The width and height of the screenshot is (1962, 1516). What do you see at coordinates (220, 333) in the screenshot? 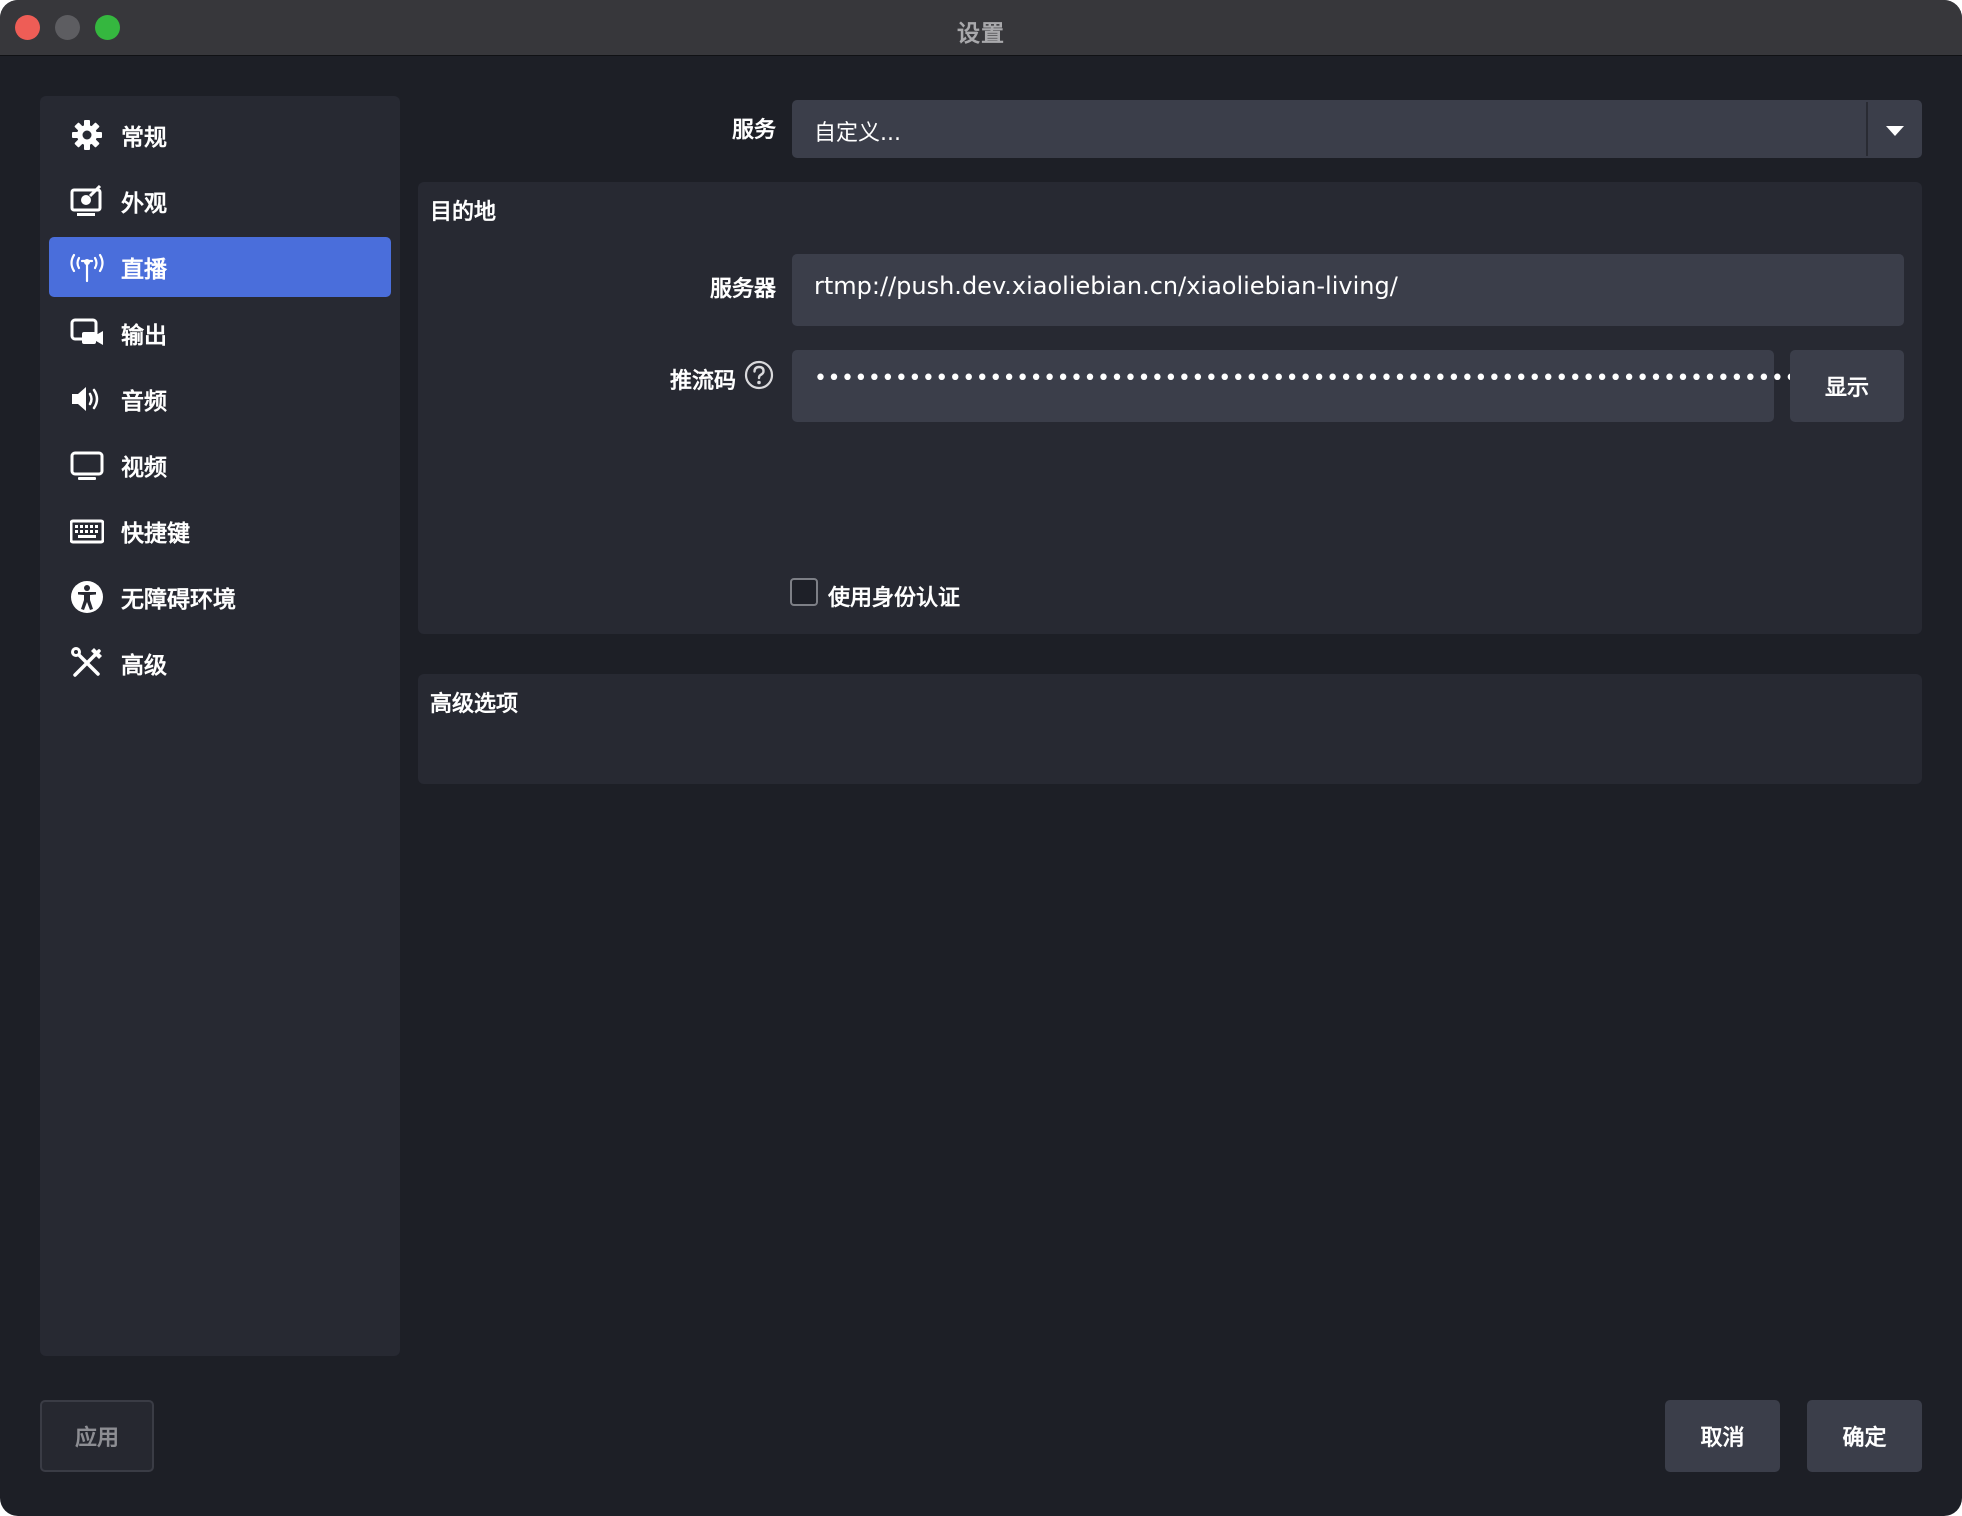
I see `sidebar-item-output: 输出` at bounding box center [220, 333].